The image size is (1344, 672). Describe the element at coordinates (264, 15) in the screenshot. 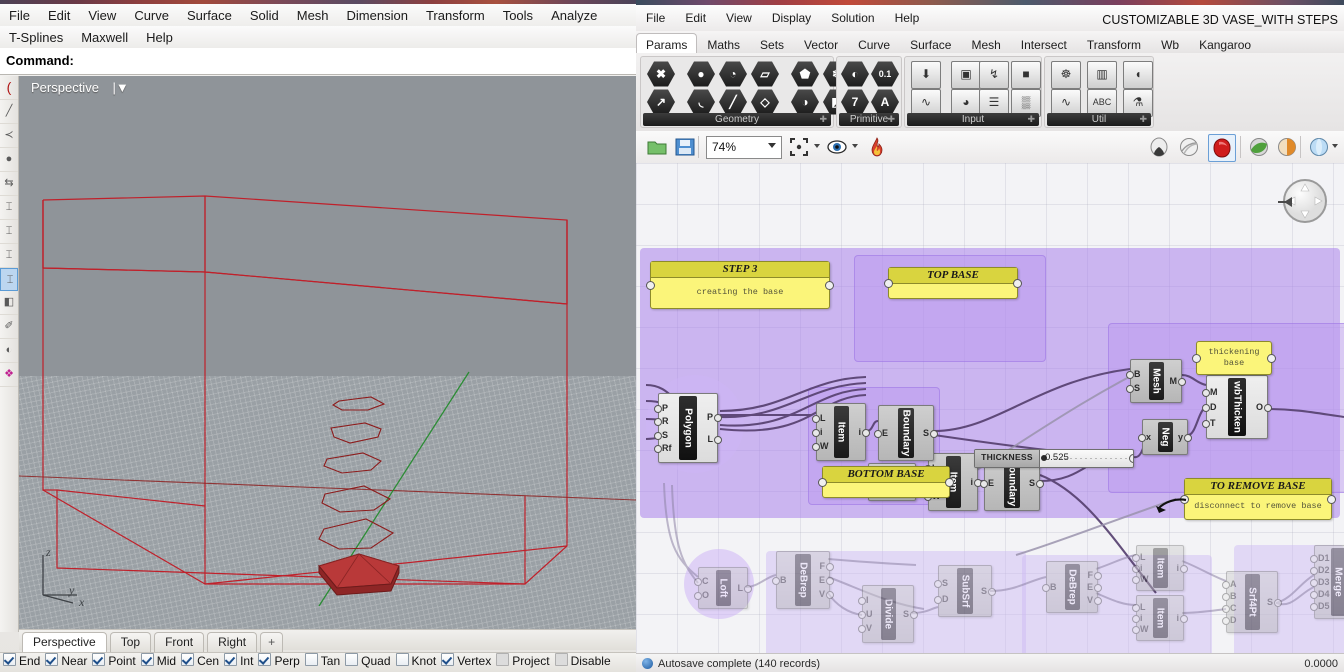

I see `rhino-menu-solid: Solid` at that location.